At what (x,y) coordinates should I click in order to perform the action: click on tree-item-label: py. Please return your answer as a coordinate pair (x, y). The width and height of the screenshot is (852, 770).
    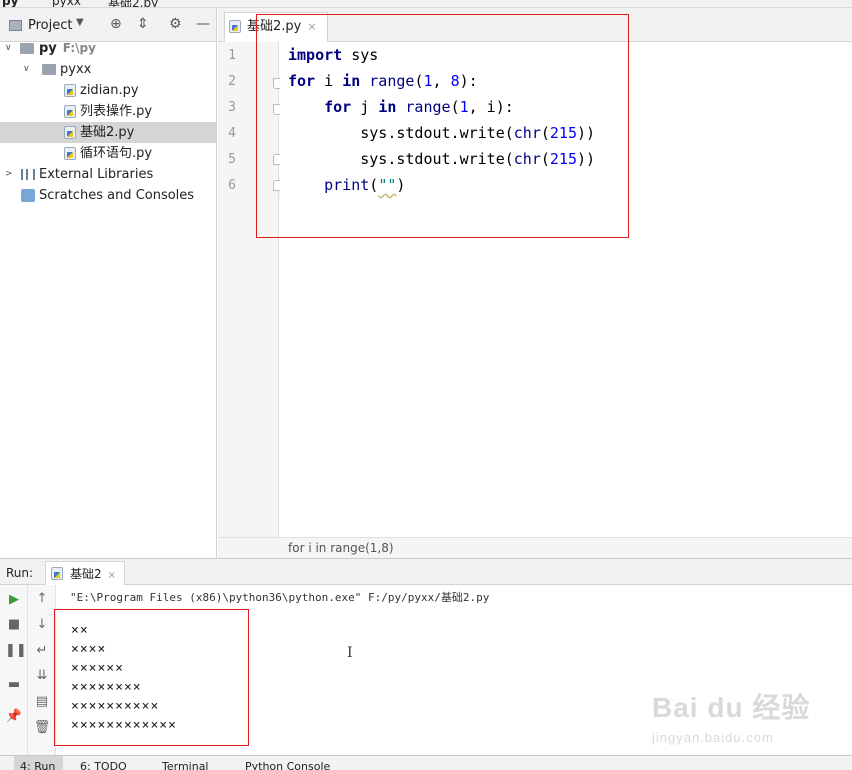
    Looking at the image, I should click on (48, 48).